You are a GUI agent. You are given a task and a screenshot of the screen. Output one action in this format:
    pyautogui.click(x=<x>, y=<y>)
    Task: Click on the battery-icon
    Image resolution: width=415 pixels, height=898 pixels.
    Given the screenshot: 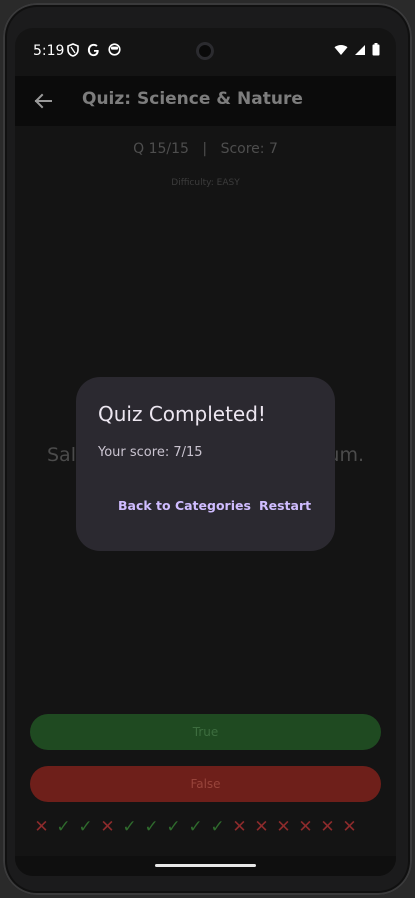 What is the action you would take?
    pyautogui.click(x=376, y=49)
    